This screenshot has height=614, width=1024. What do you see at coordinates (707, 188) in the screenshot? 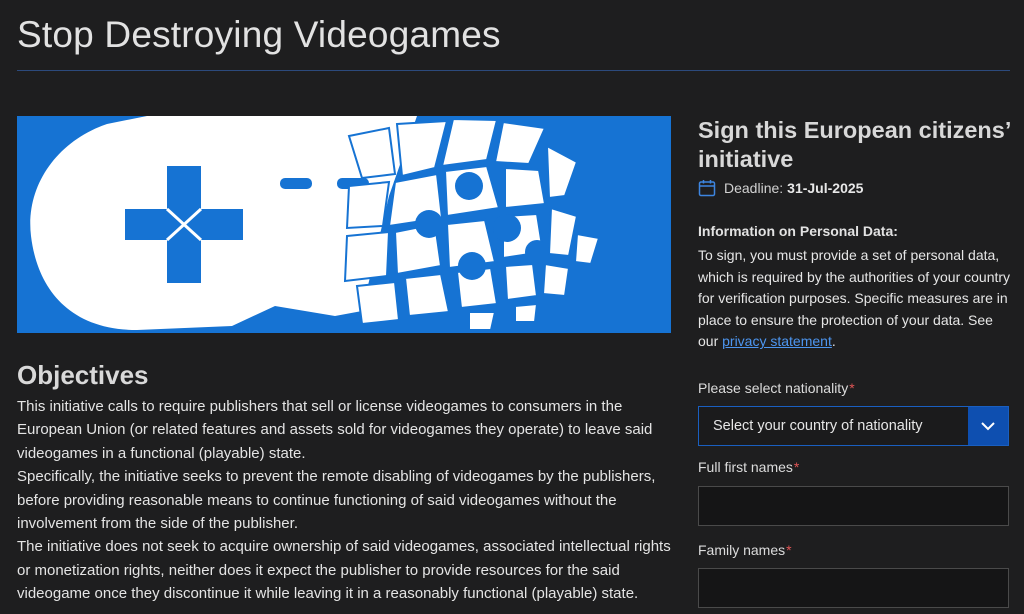
I see `calendar-icon` at bounding box center [707, 188].